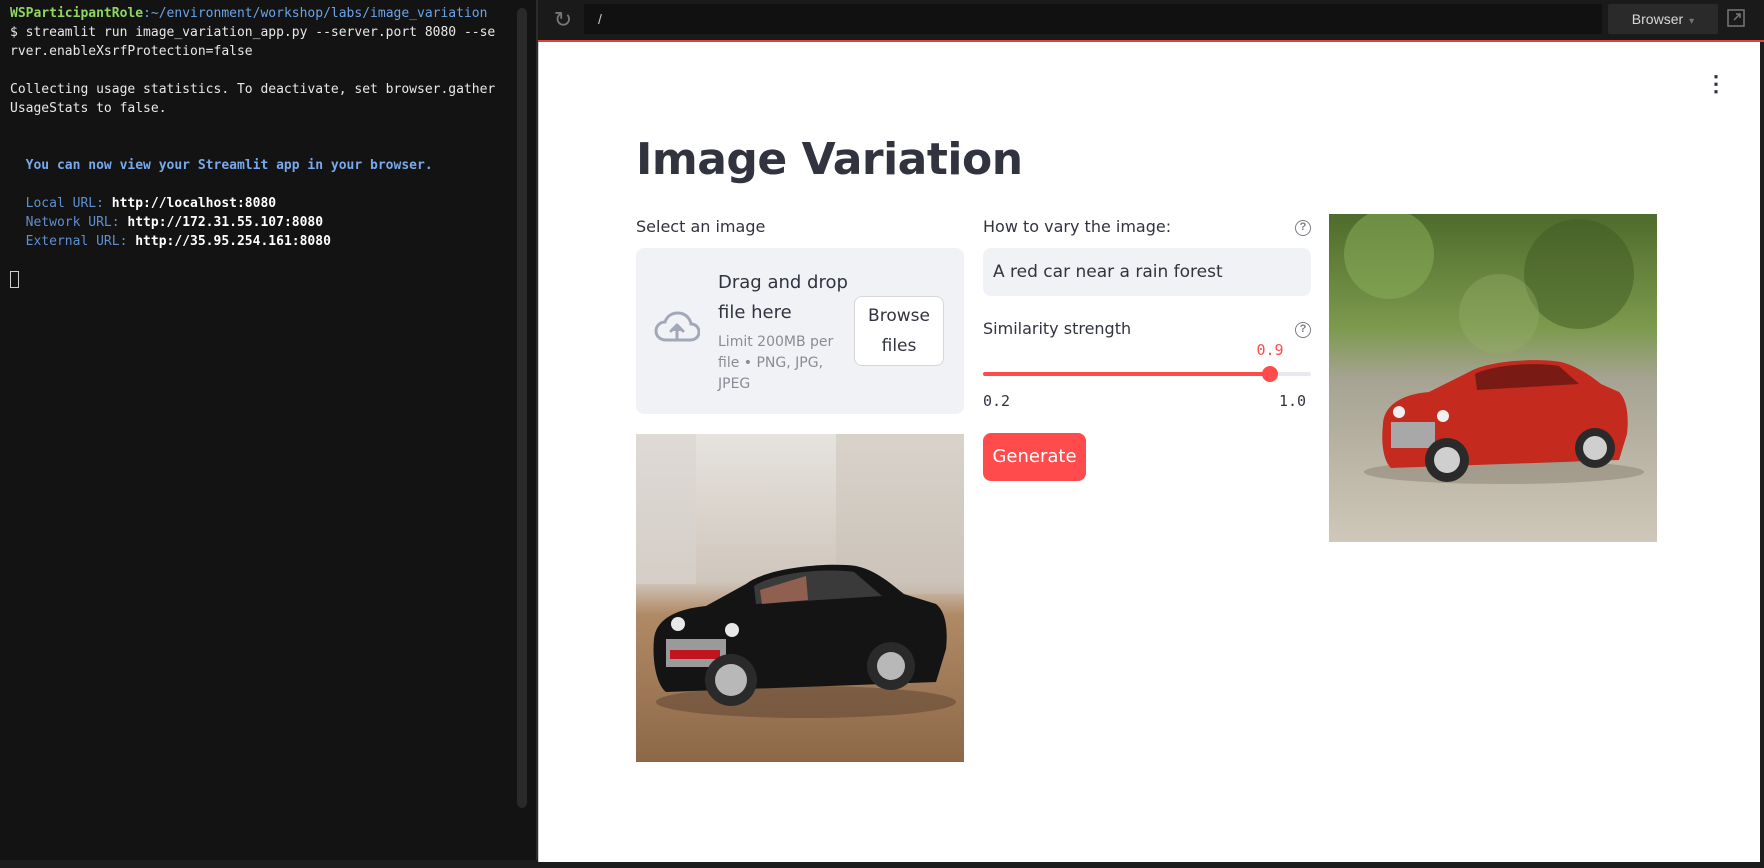 The width and height of the screenshot is (1764, 868). What do you see at coordinates (1093, 19) in the screenshot?
I see `url-bar: /` at bounding box center [1093, 19].